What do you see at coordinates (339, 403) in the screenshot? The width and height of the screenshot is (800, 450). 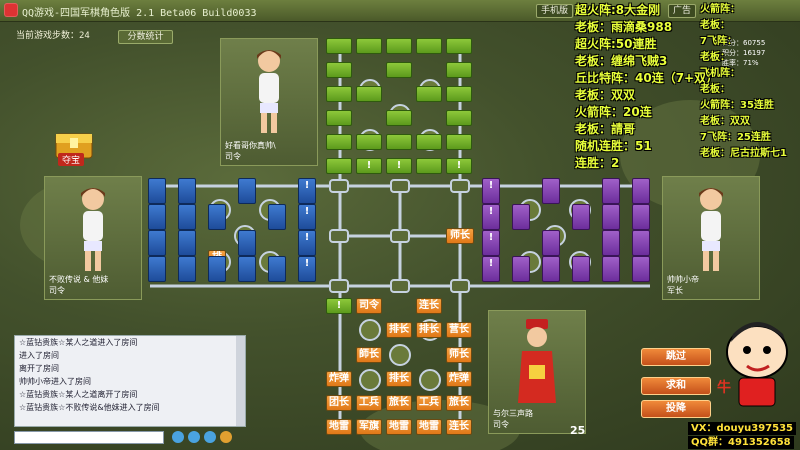 I see `own-piece: 团长` at bounding box center [339, 403].